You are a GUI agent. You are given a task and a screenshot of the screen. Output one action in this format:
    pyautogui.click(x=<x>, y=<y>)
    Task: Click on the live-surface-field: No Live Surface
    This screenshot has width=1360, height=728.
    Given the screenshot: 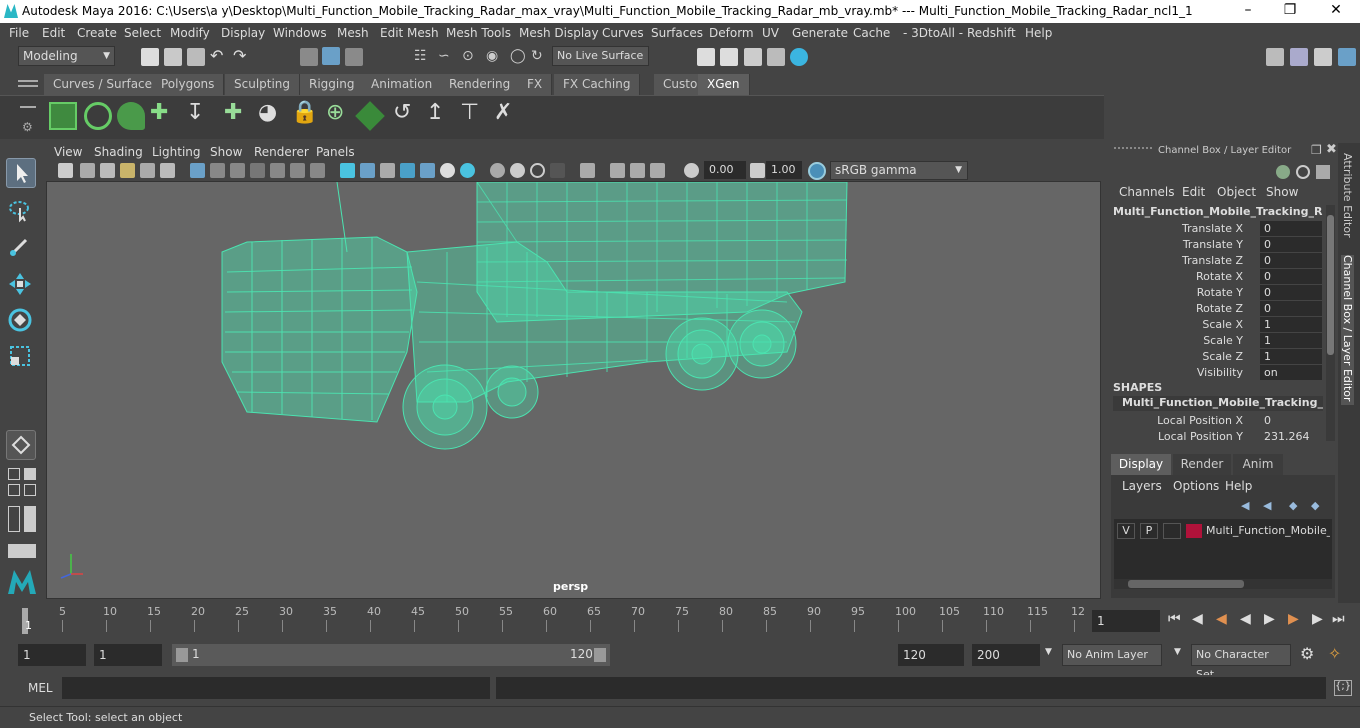 What is the action you would take?
    pyautogui.click(x=600, y=56)
    